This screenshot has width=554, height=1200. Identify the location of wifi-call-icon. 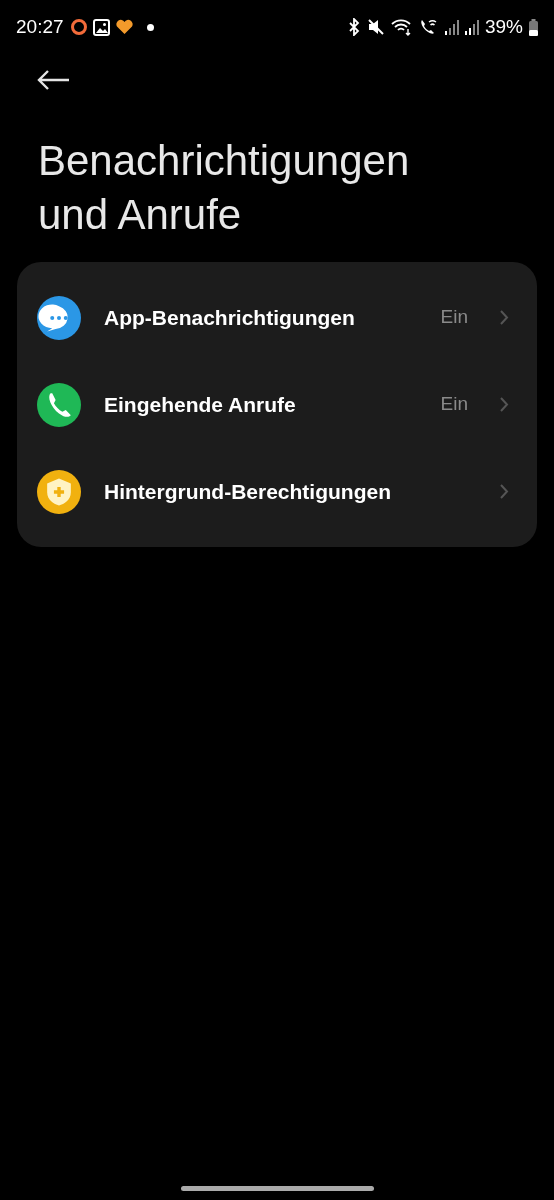
(428, 27).